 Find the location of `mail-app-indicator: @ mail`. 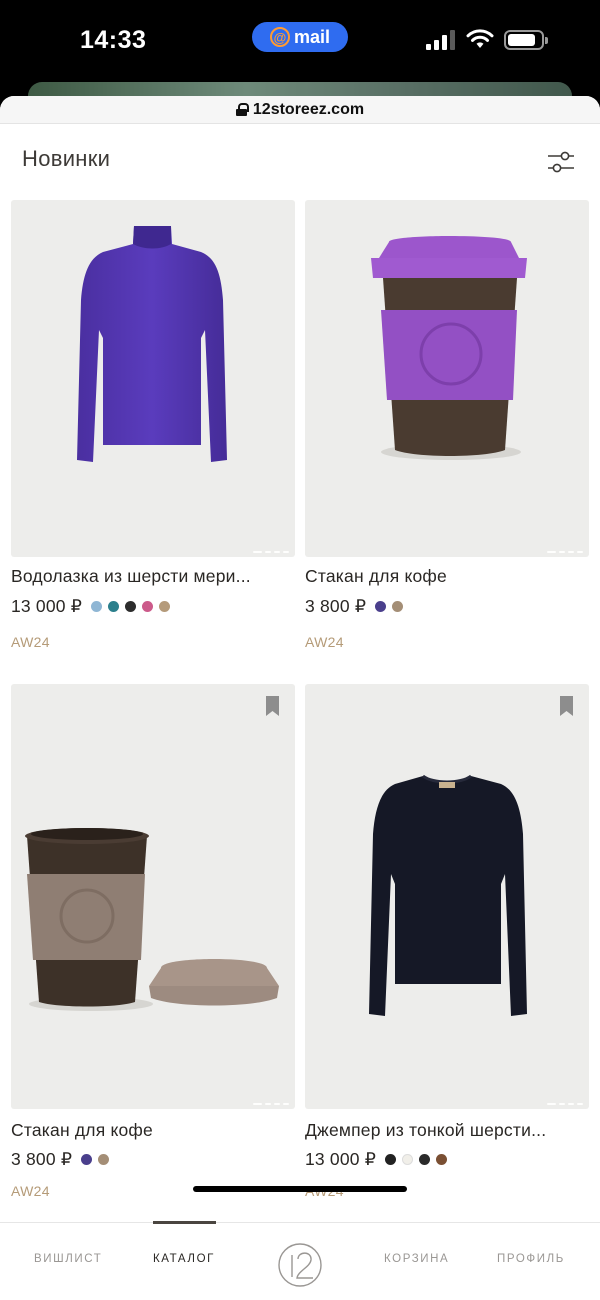

mail-app-indicator: @ mail is located at coordinates (300, 37).